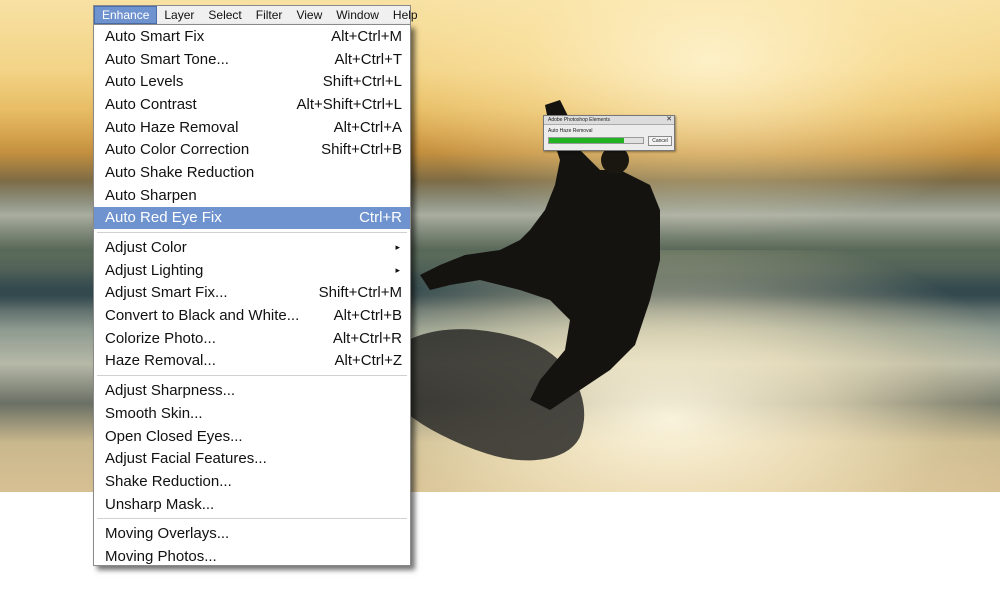 The width and height of the screenshot is (1000, 595). What do you see at coordinates (224, 15) in the screenshot?
I see `menu-select: Select` at bounding box center [224, 15].